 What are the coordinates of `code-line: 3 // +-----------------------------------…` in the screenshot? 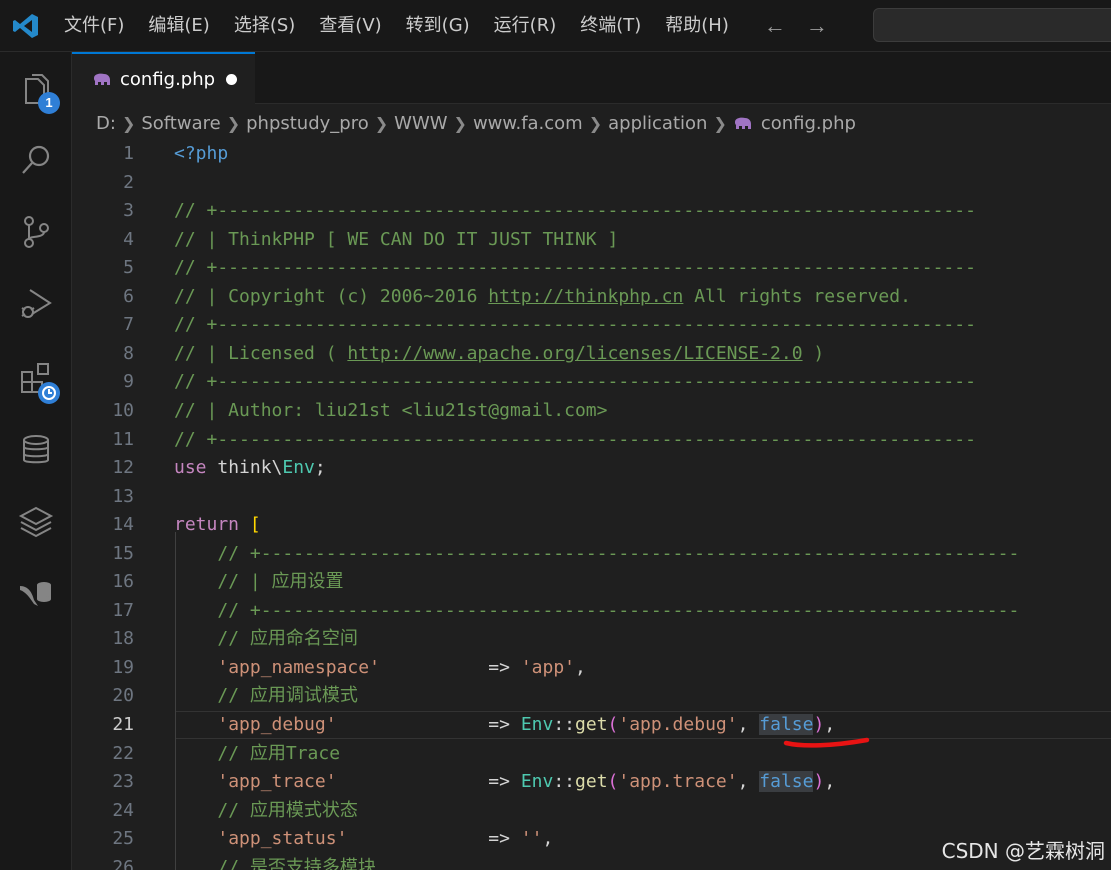 It's located at (591, 211).